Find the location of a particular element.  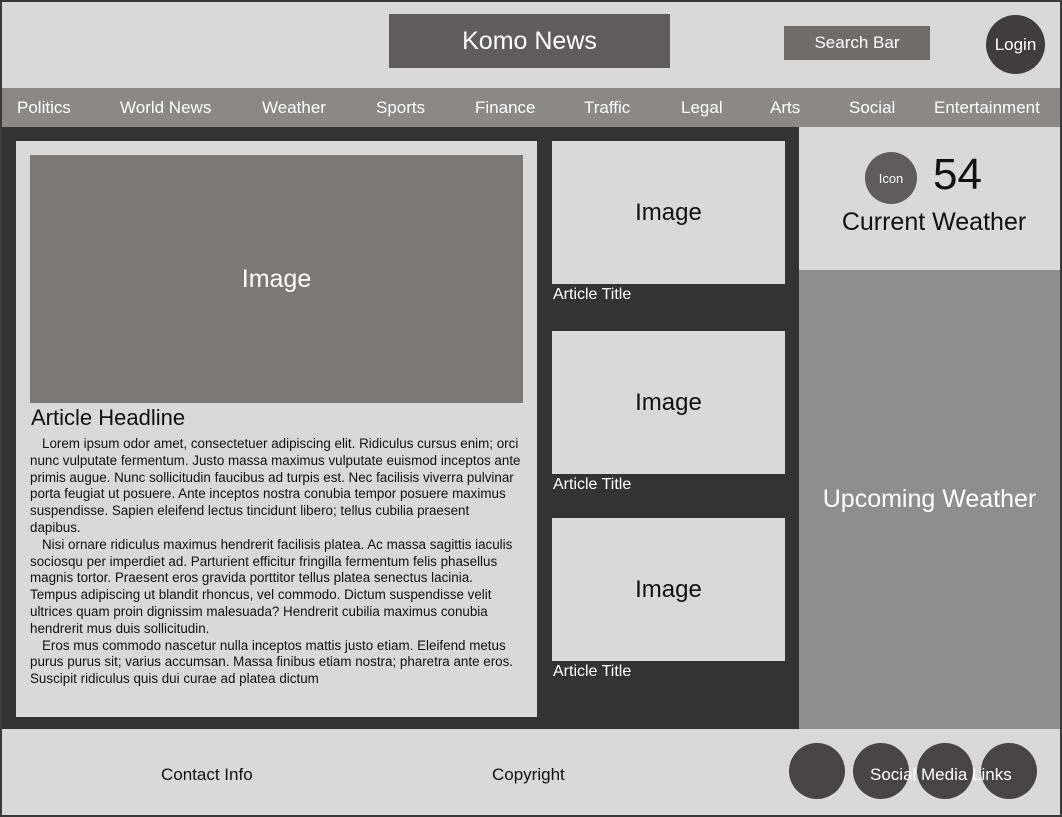

featured-image: Image is located at coordinates (276, 279).